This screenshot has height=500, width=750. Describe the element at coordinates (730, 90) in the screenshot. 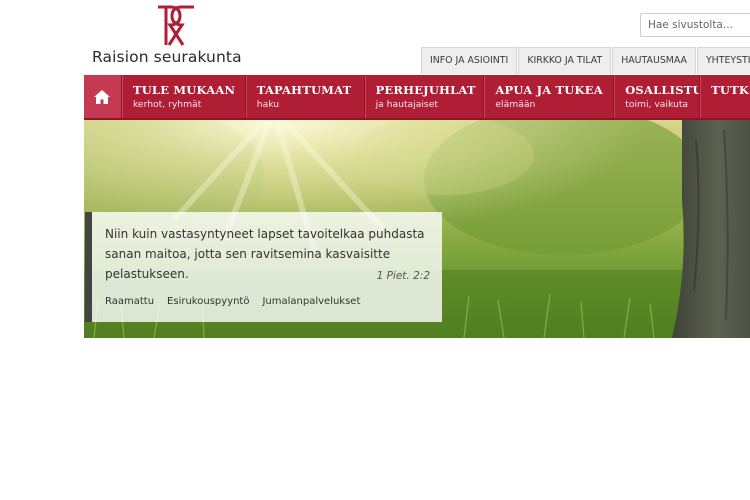

I see `nav-item-title: TUTK` at that location.